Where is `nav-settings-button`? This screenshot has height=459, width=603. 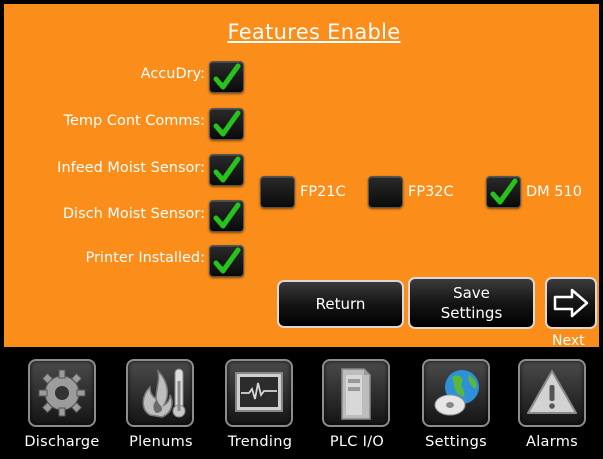
nav-settings-button is located at coordinates (456, 393).